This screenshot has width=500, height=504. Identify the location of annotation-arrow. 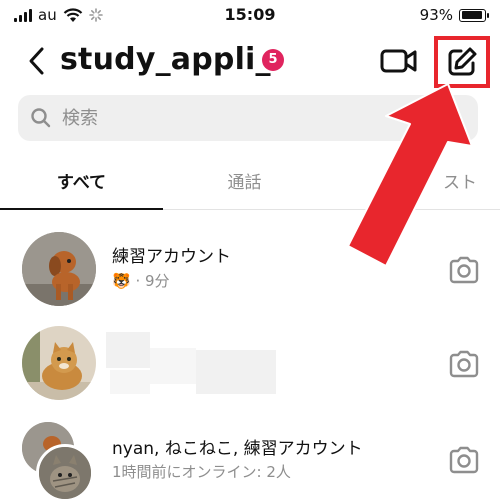
(410, 175).